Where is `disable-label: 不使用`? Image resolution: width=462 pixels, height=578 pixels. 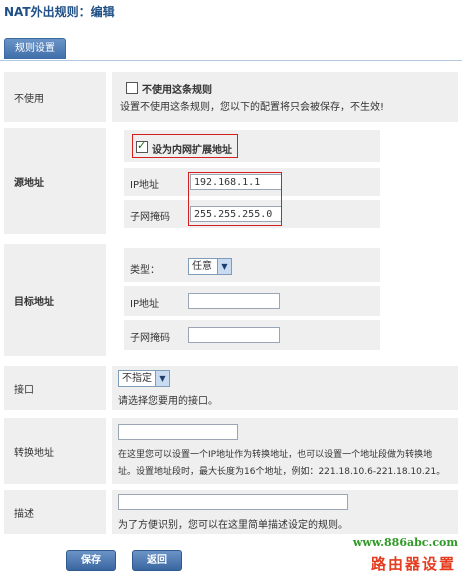 disable-label: 不使用 is located at coordinates (55, 97).